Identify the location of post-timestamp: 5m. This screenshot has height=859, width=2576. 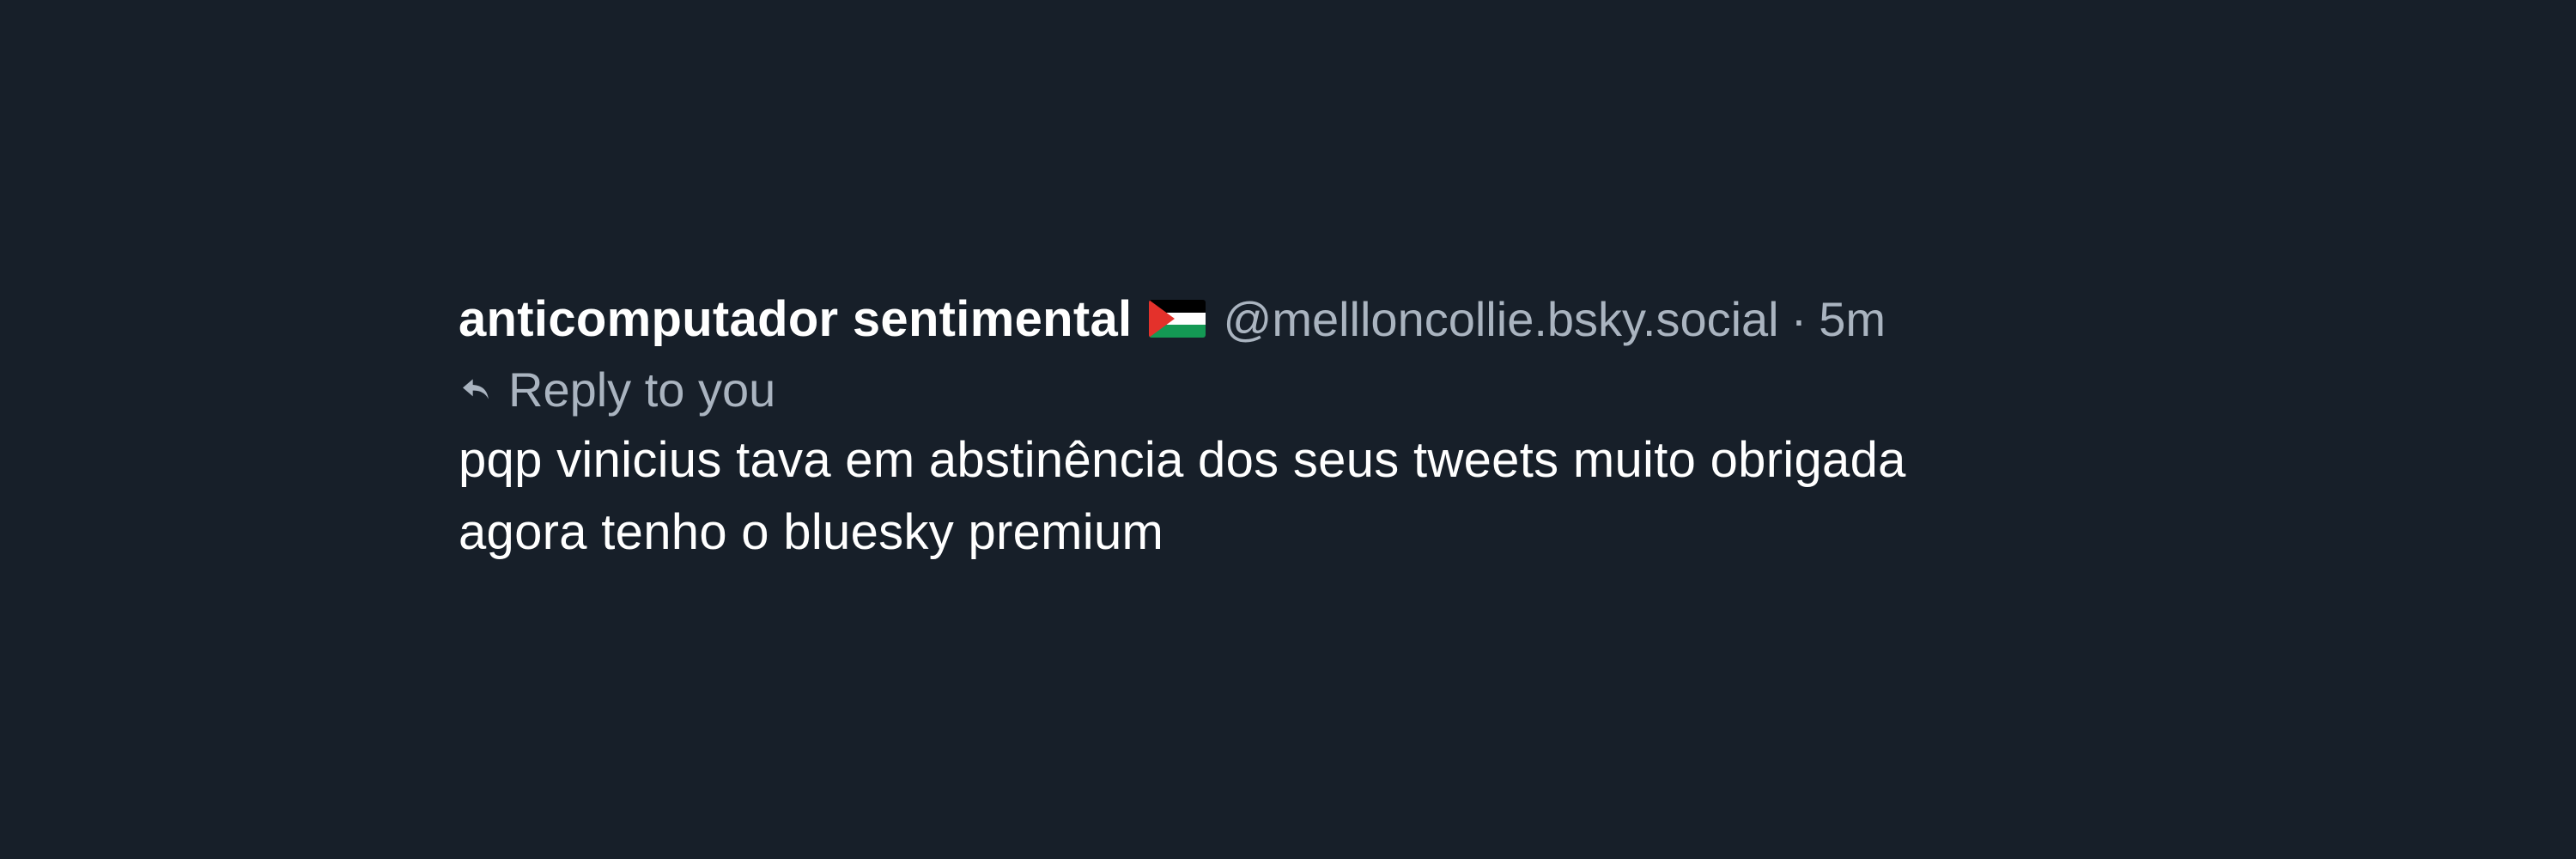
(1852, 319).